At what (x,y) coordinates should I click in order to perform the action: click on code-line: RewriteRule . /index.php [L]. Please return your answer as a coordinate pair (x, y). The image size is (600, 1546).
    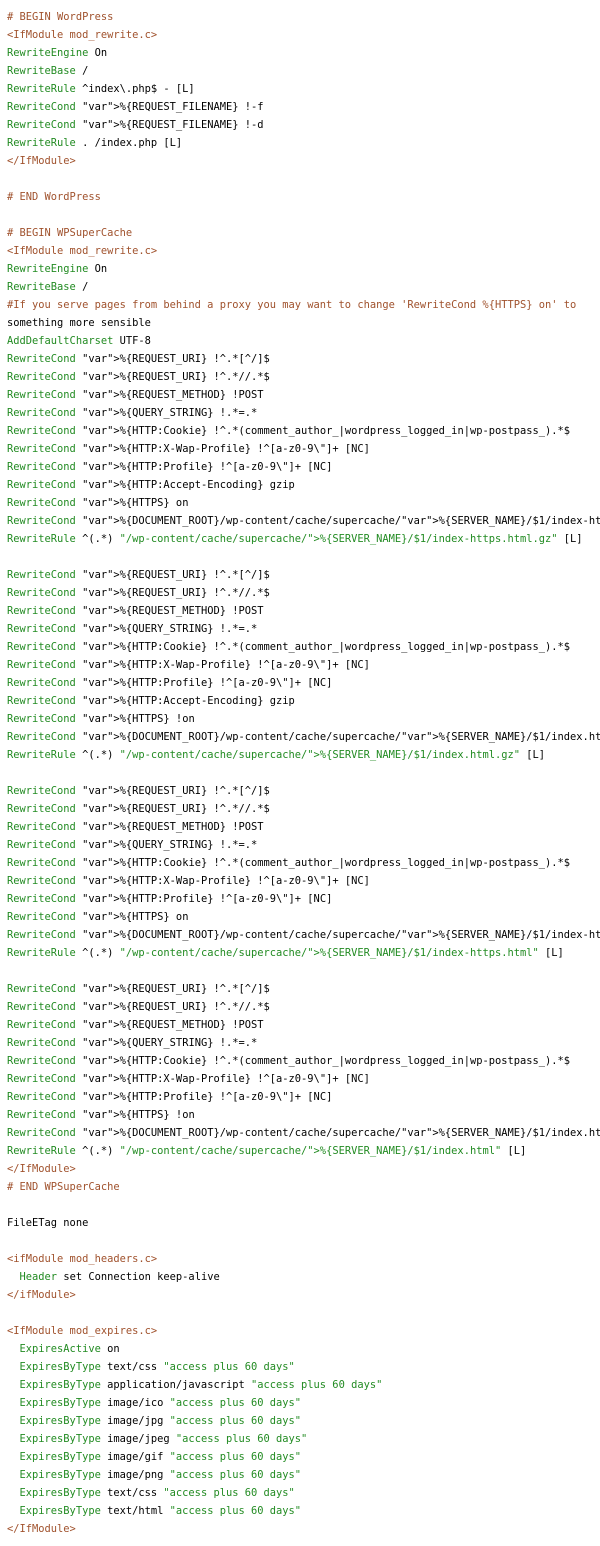
    Looking at the image, I should click on (95, 143).